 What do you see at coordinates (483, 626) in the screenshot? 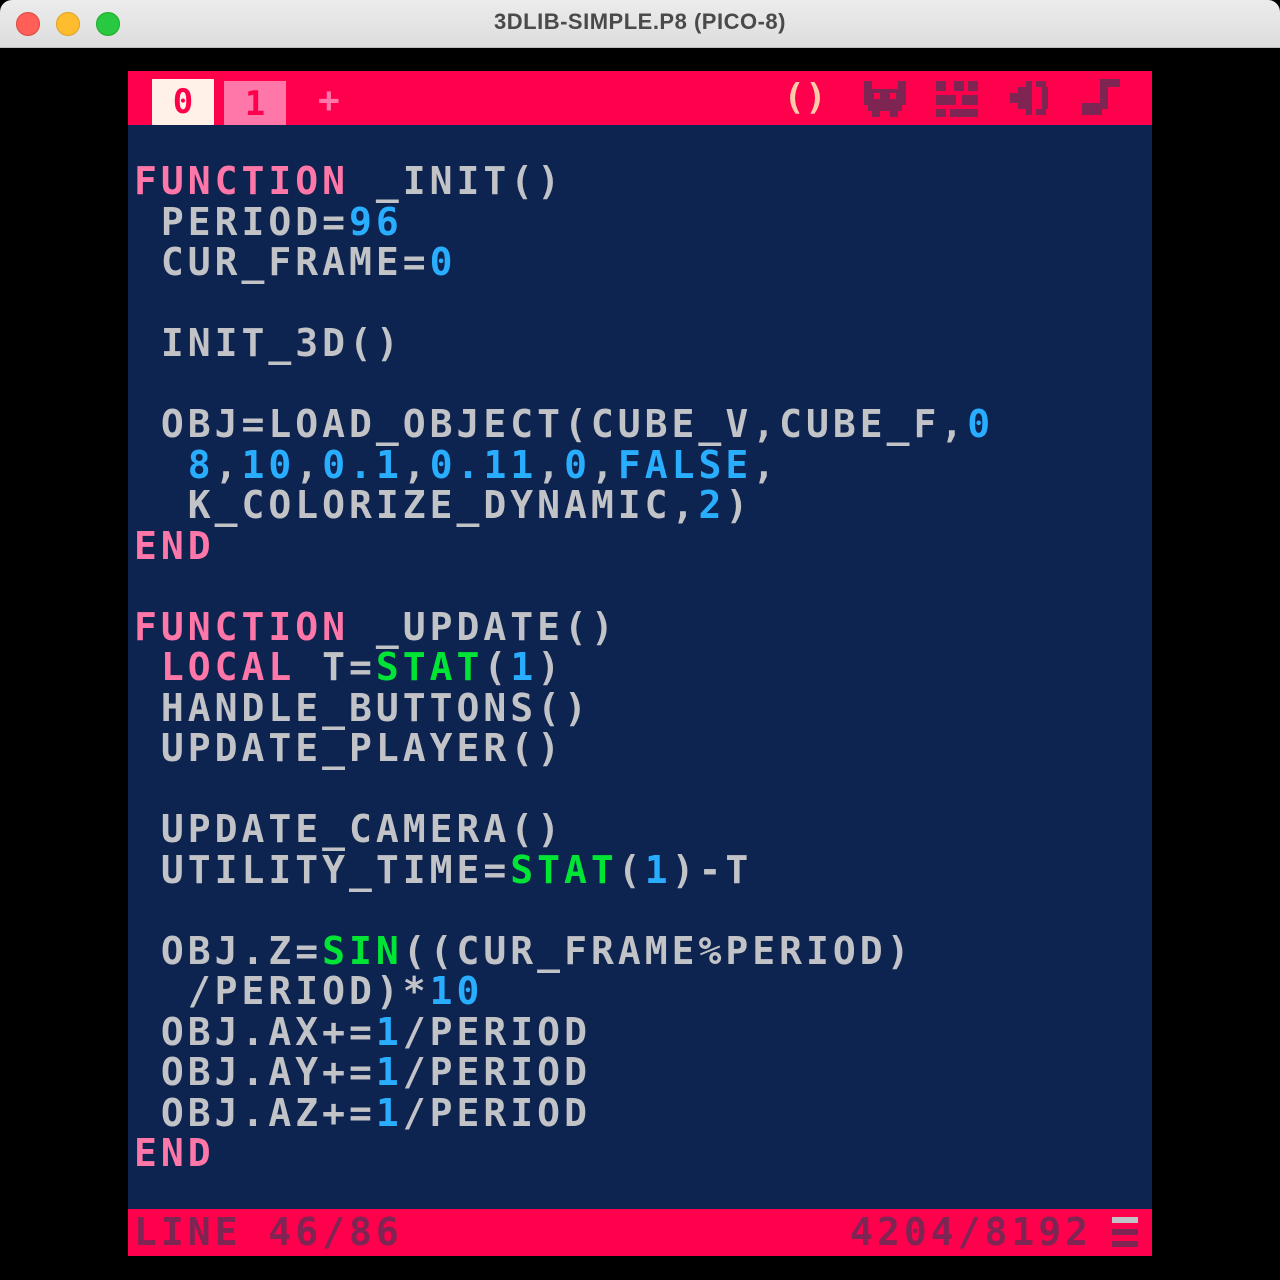
I see `code-token-id: _UPDATE()` at bounding box center [483, 626].